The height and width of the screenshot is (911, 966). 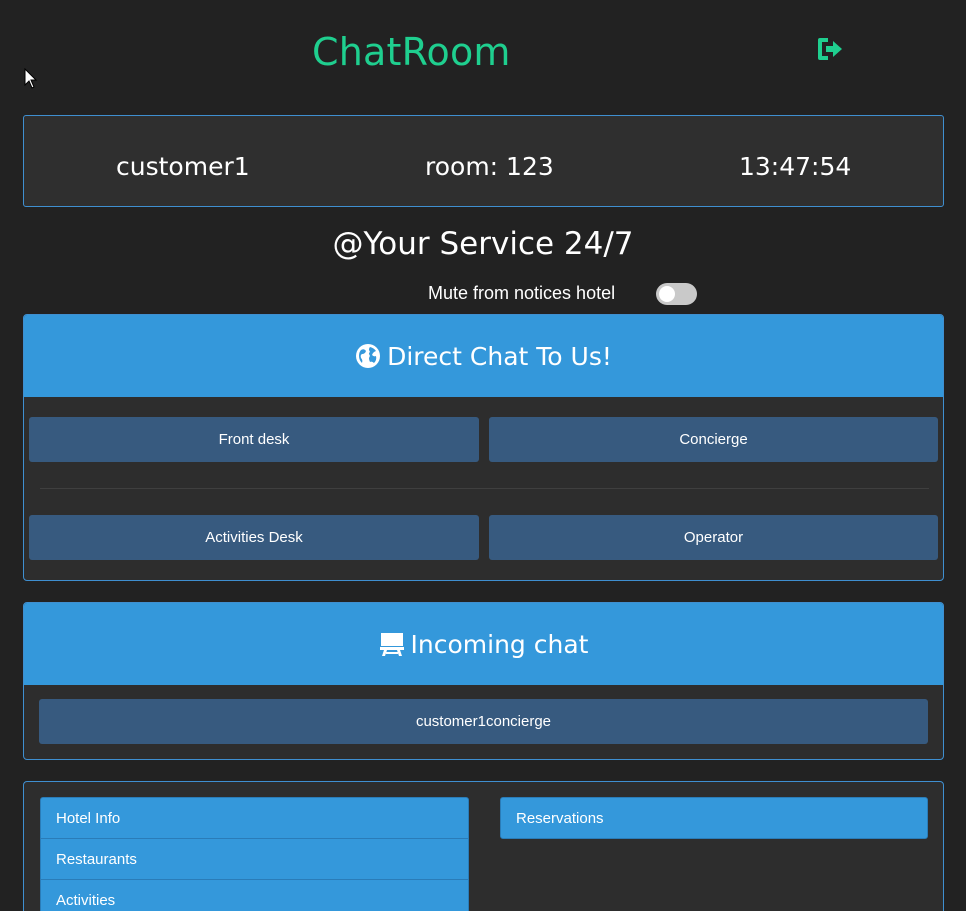 What do you see at coordinates (499, 644) in the screenshot?
I see `incoming-chat-title: Incoming chat` at bounding box center [499, 644].